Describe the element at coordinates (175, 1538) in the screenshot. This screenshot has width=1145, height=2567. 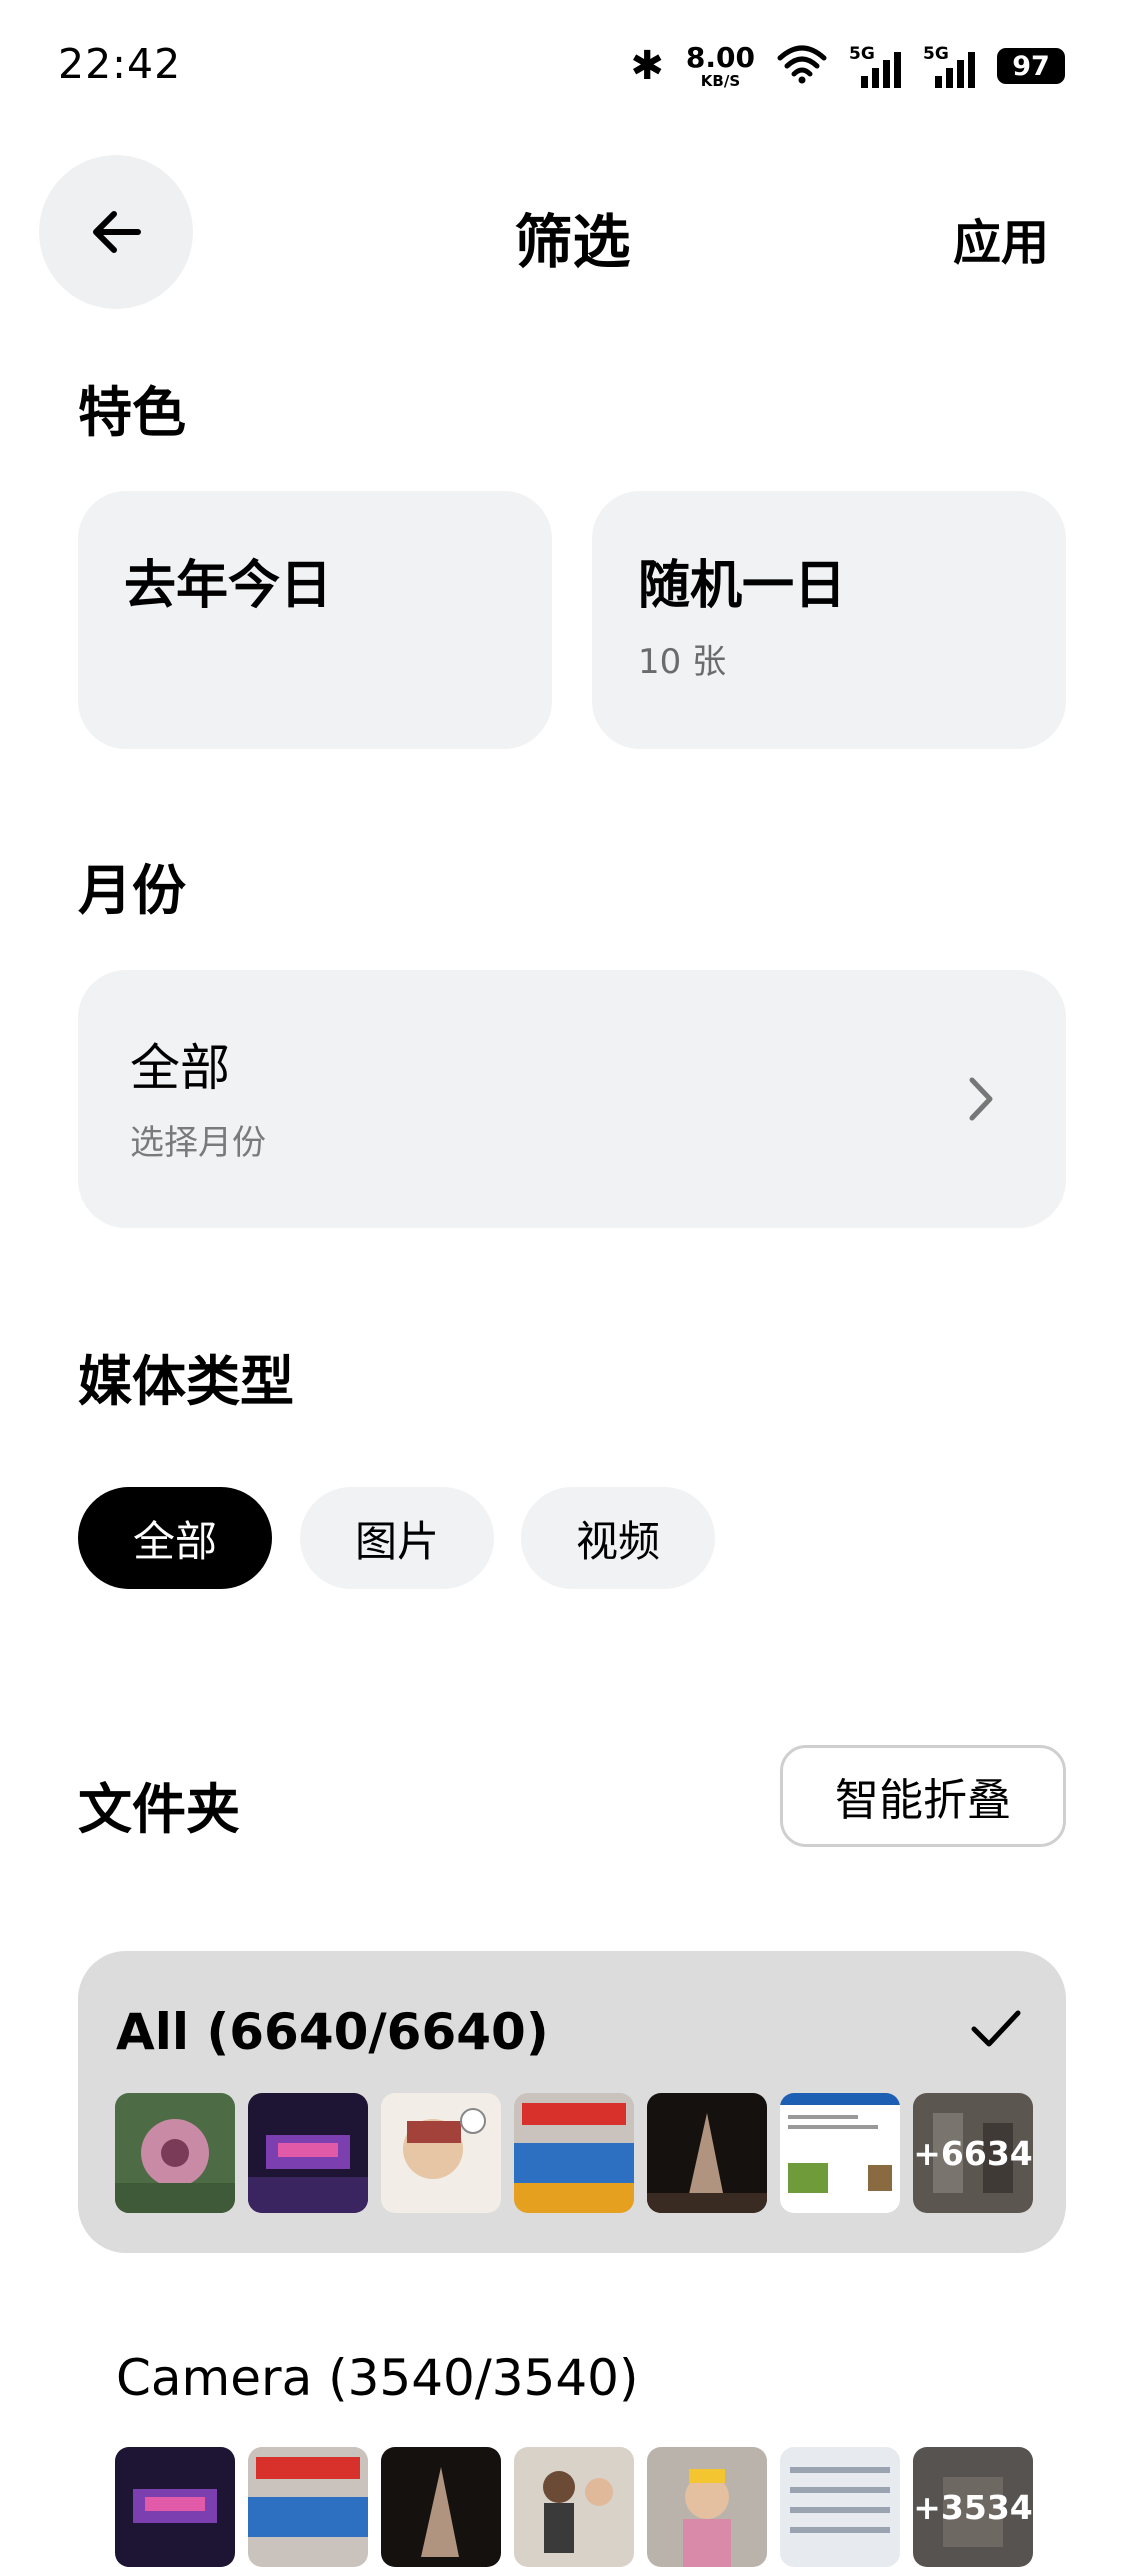
I see `media-type-all-chip: 全部` at that location.